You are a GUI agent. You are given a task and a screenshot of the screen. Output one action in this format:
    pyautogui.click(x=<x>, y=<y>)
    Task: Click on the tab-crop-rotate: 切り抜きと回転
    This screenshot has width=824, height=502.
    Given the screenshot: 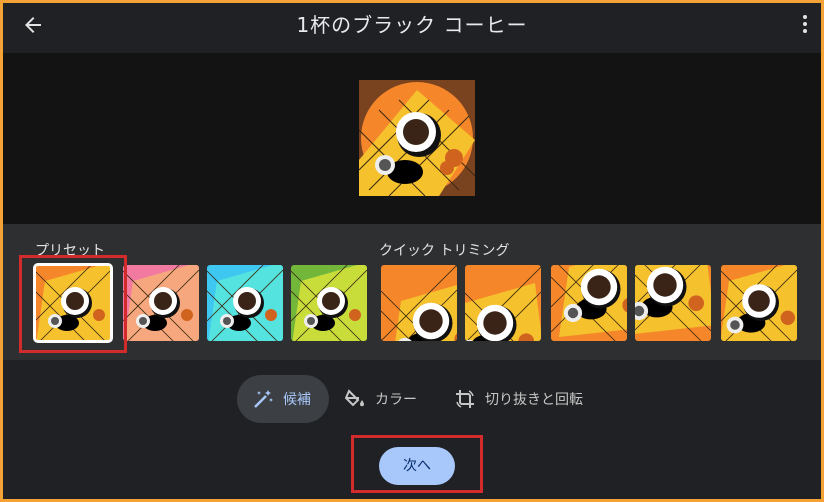 What is the action you would take?
    pyautogui.click(x=518, y=399)
    